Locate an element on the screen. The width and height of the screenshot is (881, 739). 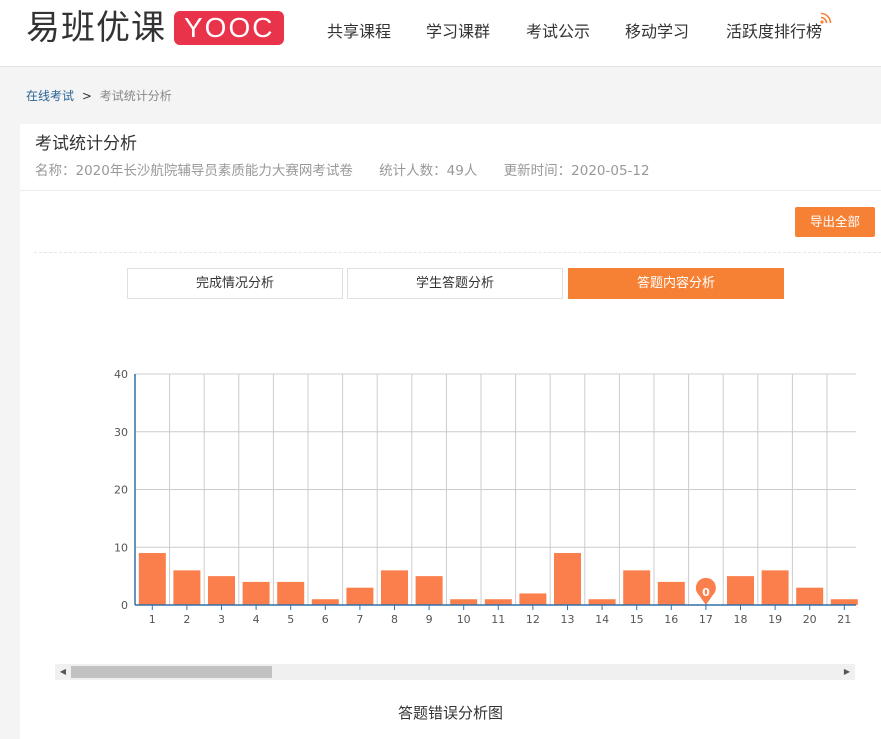
scroll-left-arrow-icon: ◀ is located at coordinates (63, 672).